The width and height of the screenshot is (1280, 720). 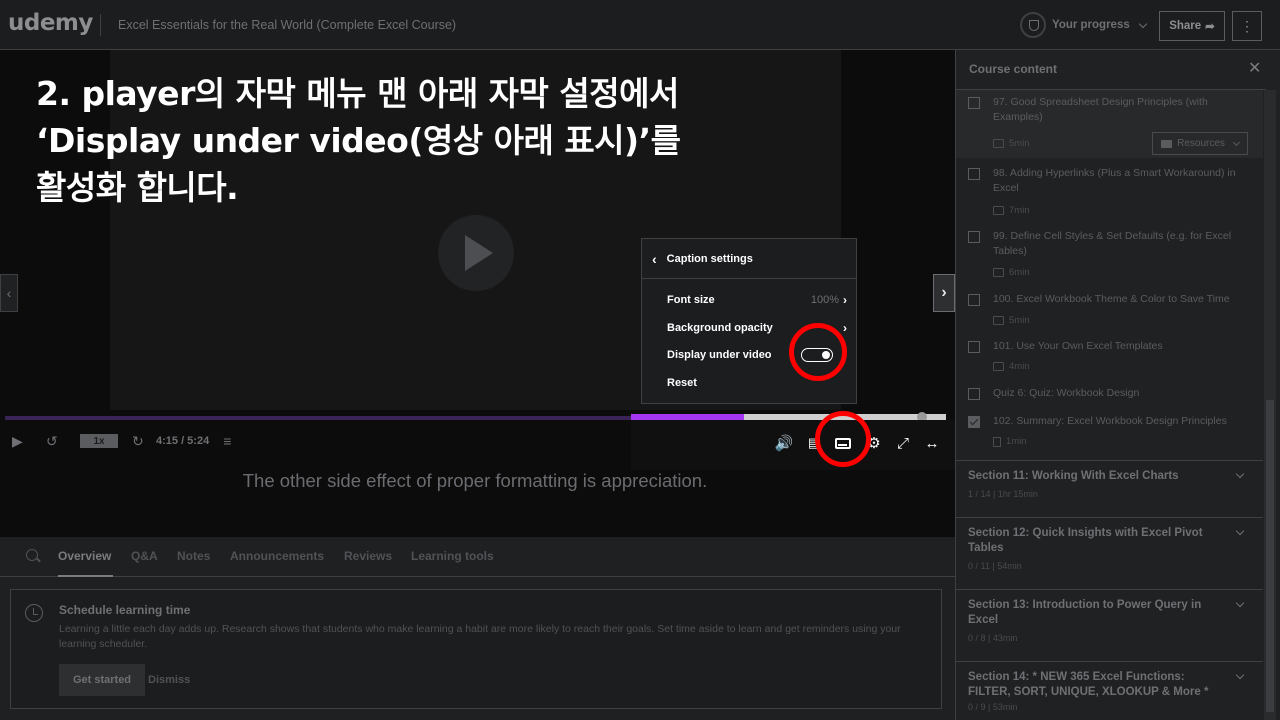 I want to click on time-readout: 4:15 / 5:24, so click(x=183, y=441).